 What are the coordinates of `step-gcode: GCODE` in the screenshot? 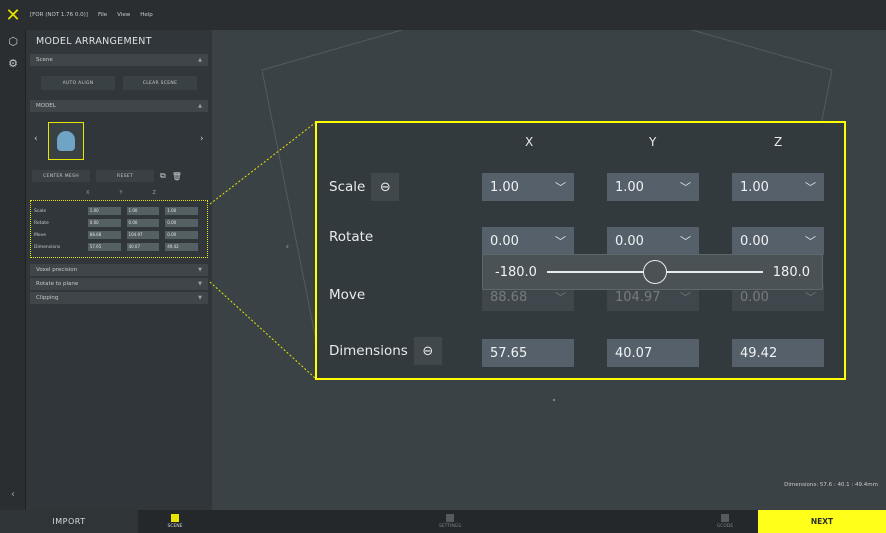 It's located at (725, 521).